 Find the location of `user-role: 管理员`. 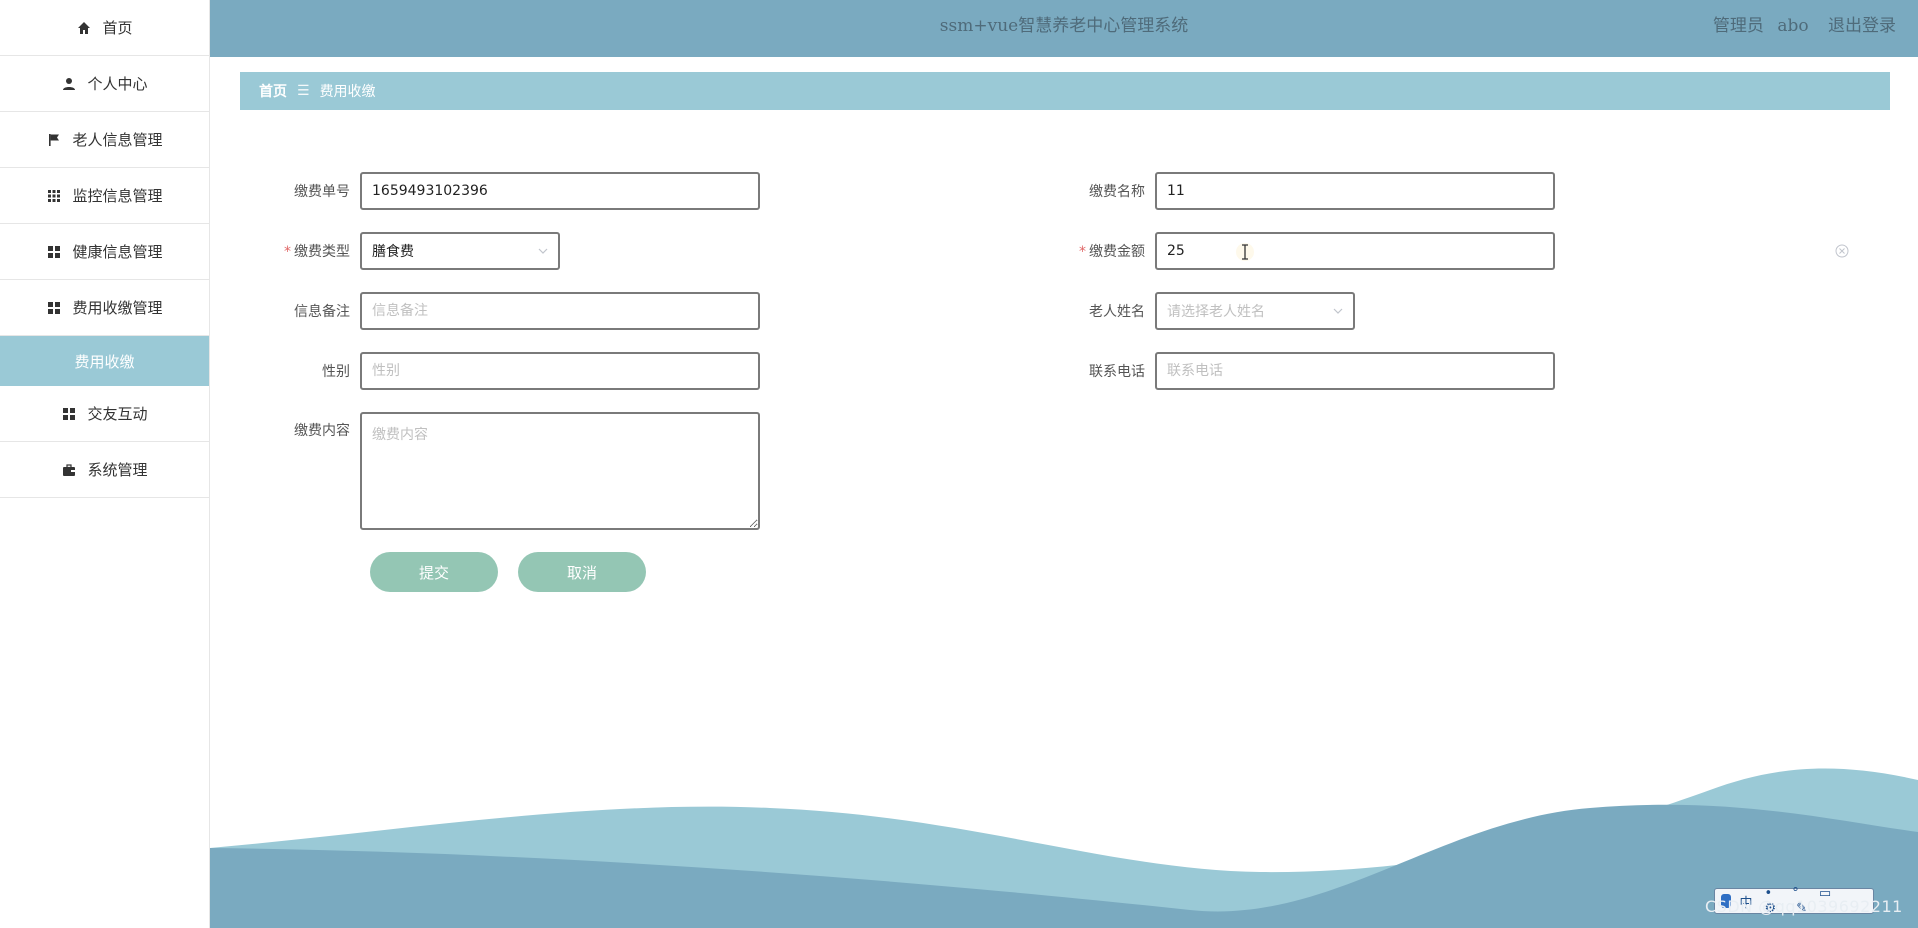

user-role: 管理员 is located at coordinates (1738, 26).